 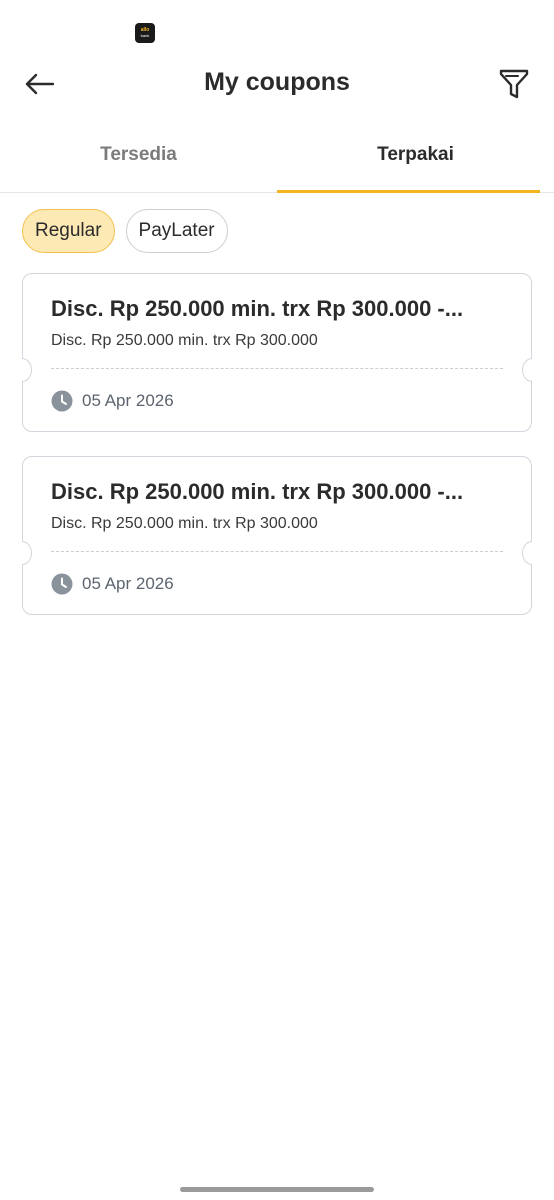 What do you see at coordinates (415, 154) in the screenshot?
I see `tab-label: Terpakai` at bounding box center [415, 154].